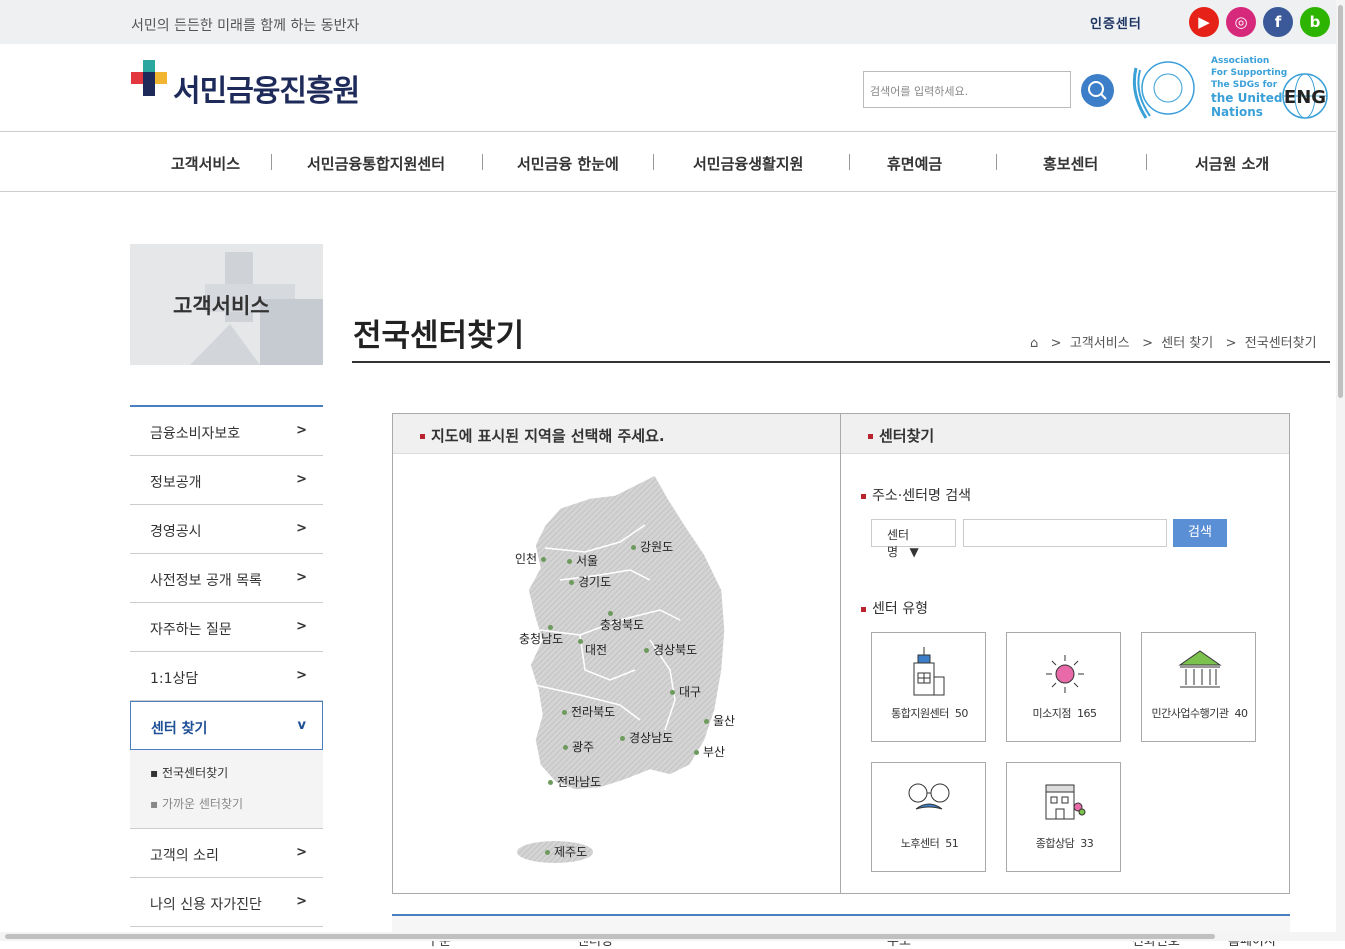 This screenshot has height=949, width=1345. Describe the element at coordinates (226, 529) in the screenshot. I see `side-nav-item: 경영공시 >` at that location.